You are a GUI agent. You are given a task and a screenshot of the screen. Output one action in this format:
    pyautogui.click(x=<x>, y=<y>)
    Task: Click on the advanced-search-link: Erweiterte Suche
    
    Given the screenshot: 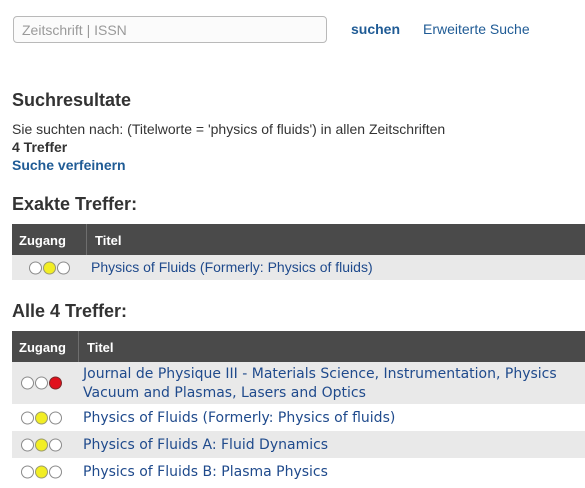 What is the action you would take?
    pyautogui.click(x=476, y=29)
    